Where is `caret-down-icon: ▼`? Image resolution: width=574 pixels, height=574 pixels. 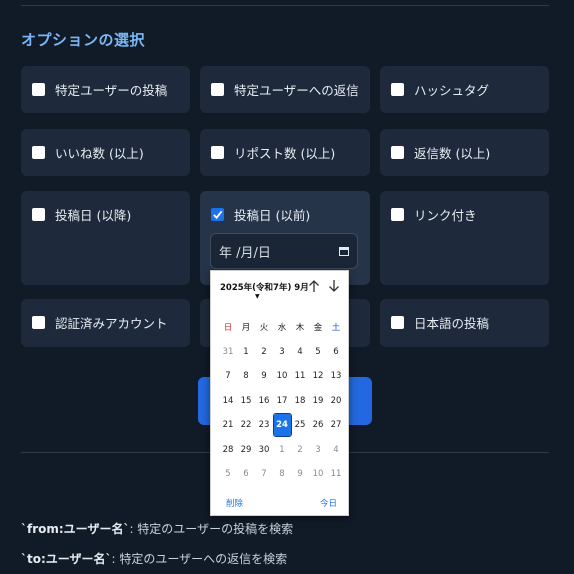 caret-down-icon: ▼ is located at coordinates (257, 296).